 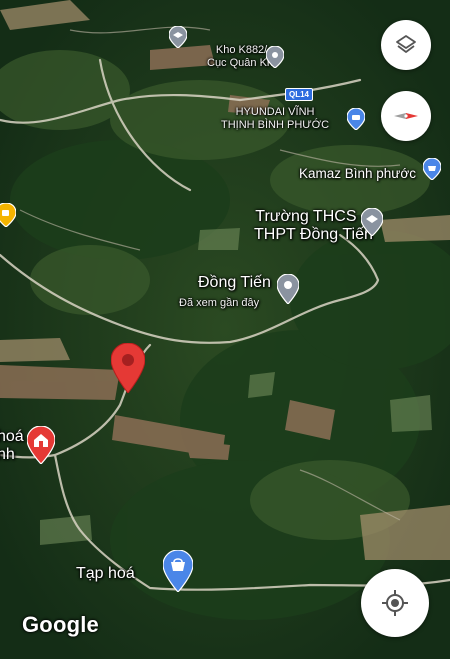 What do you see at coordinates (357, 174) in the screenshot?
I see `place-label-kamaz: Kamaz Bình phước` at bounding box center [357, 174].